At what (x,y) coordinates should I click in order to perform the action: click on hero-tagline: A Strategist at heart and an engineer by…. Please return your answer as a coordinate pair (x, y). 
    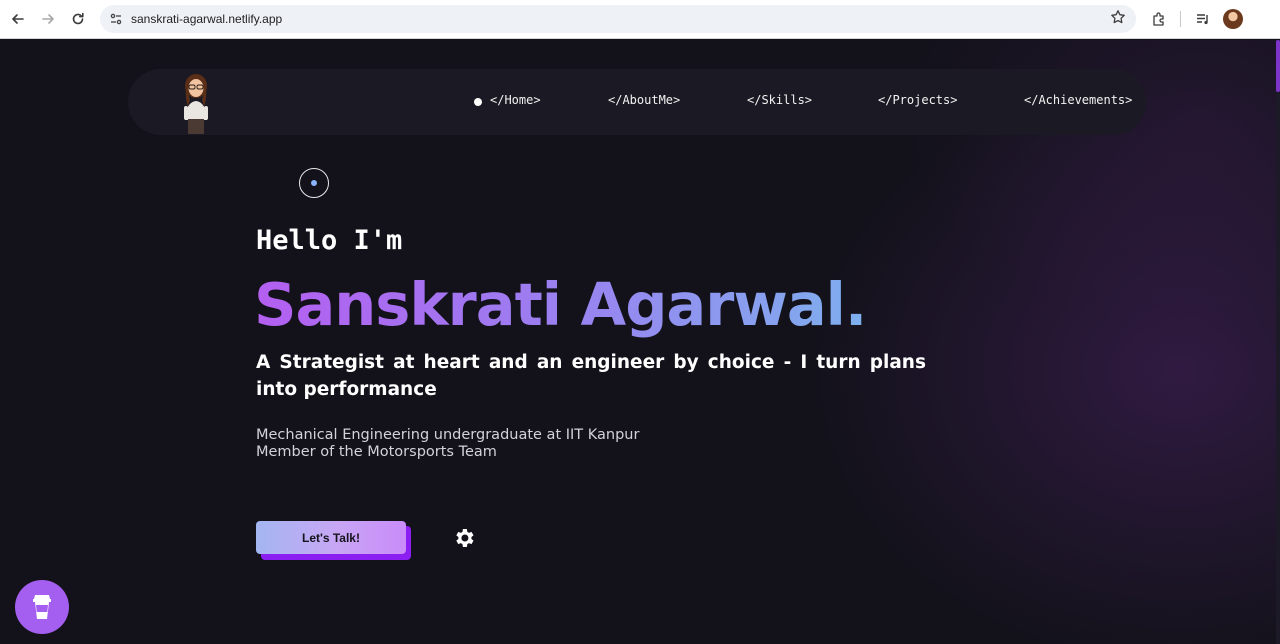
    Looking at the image, I should click on (591, 376).